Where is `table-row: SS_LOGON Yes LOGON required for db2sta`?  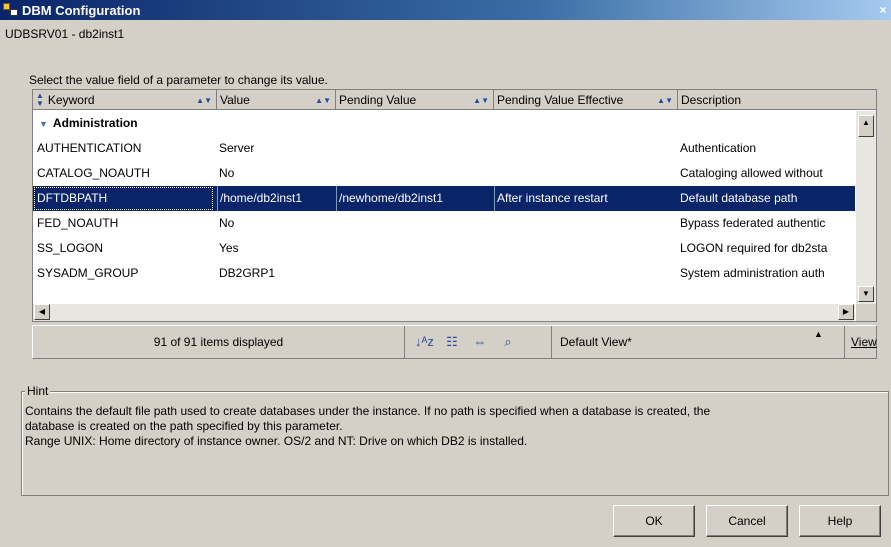
table-row: SS_LOGON Yes LOGON required for db2sta is located at coordinates (444, 248).